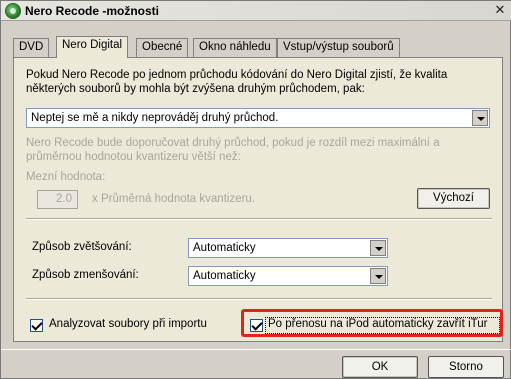  I want to click on checkbox-checked-icon, so click(36, 325).